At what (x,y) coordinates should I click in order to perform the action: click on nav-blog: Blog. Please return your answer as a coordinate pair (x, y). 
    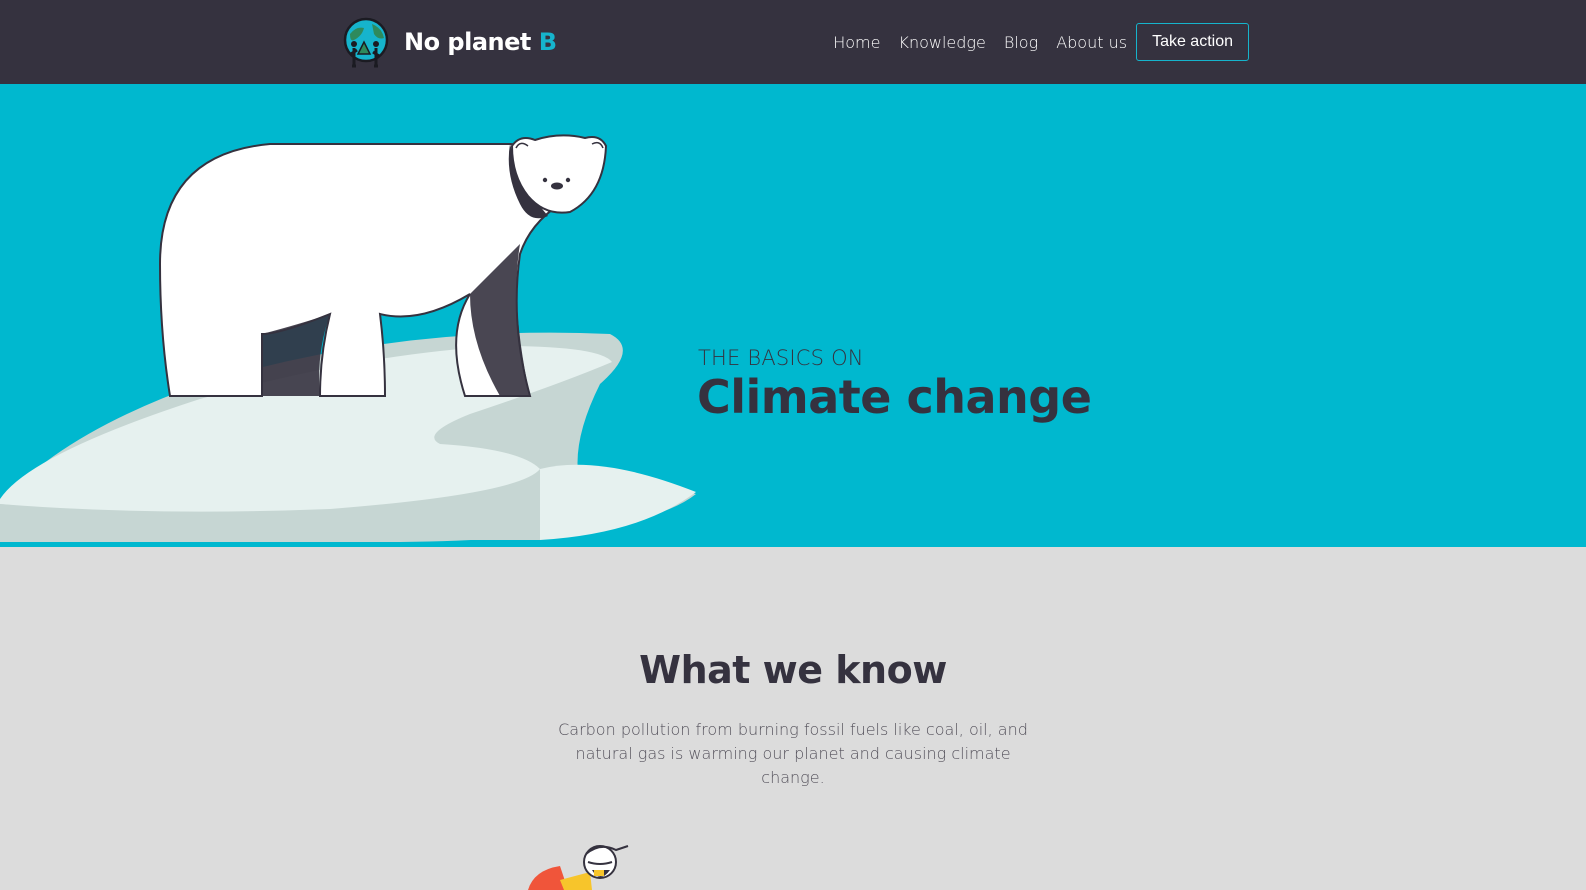
    Looking at the image, I should click on (1021, 42).